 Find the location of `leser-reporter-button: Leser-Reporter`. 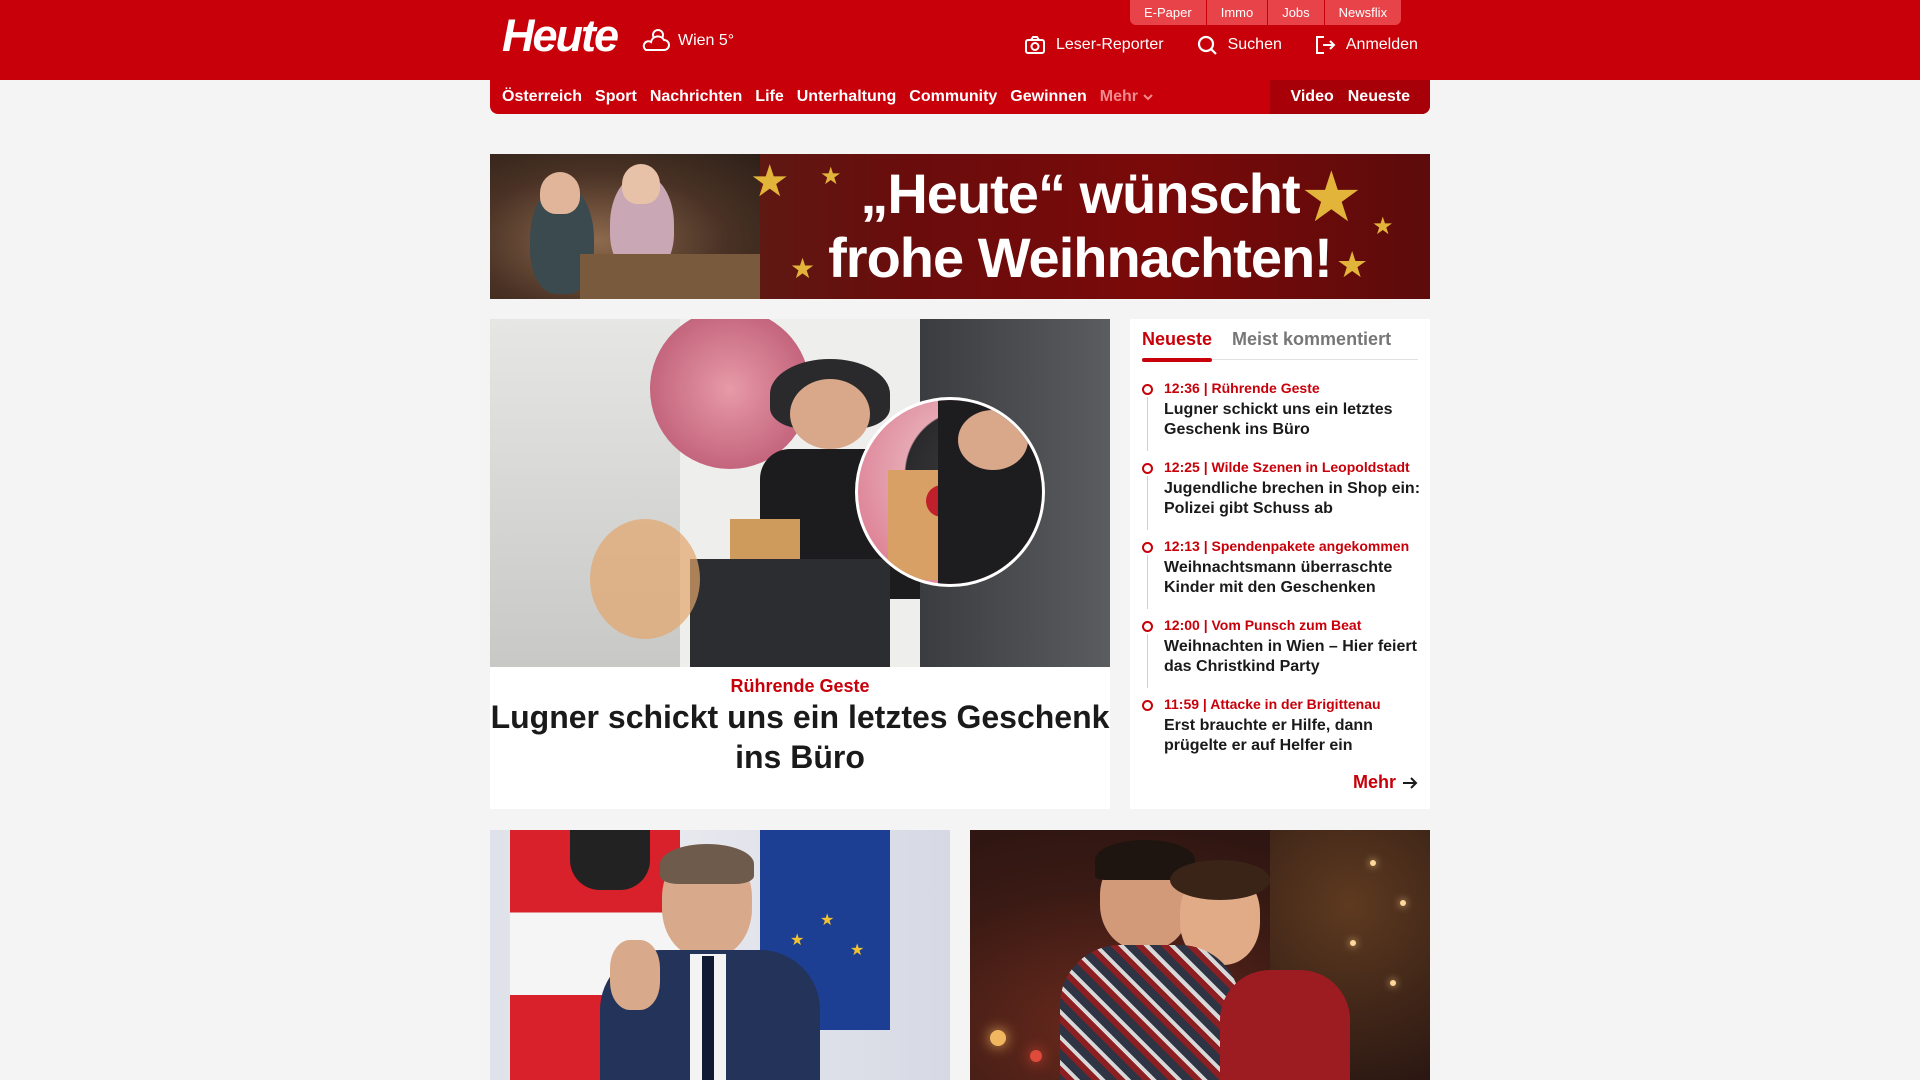

leser-reporter-button: Leser-Reporter is located at coordinates (1094, 45).